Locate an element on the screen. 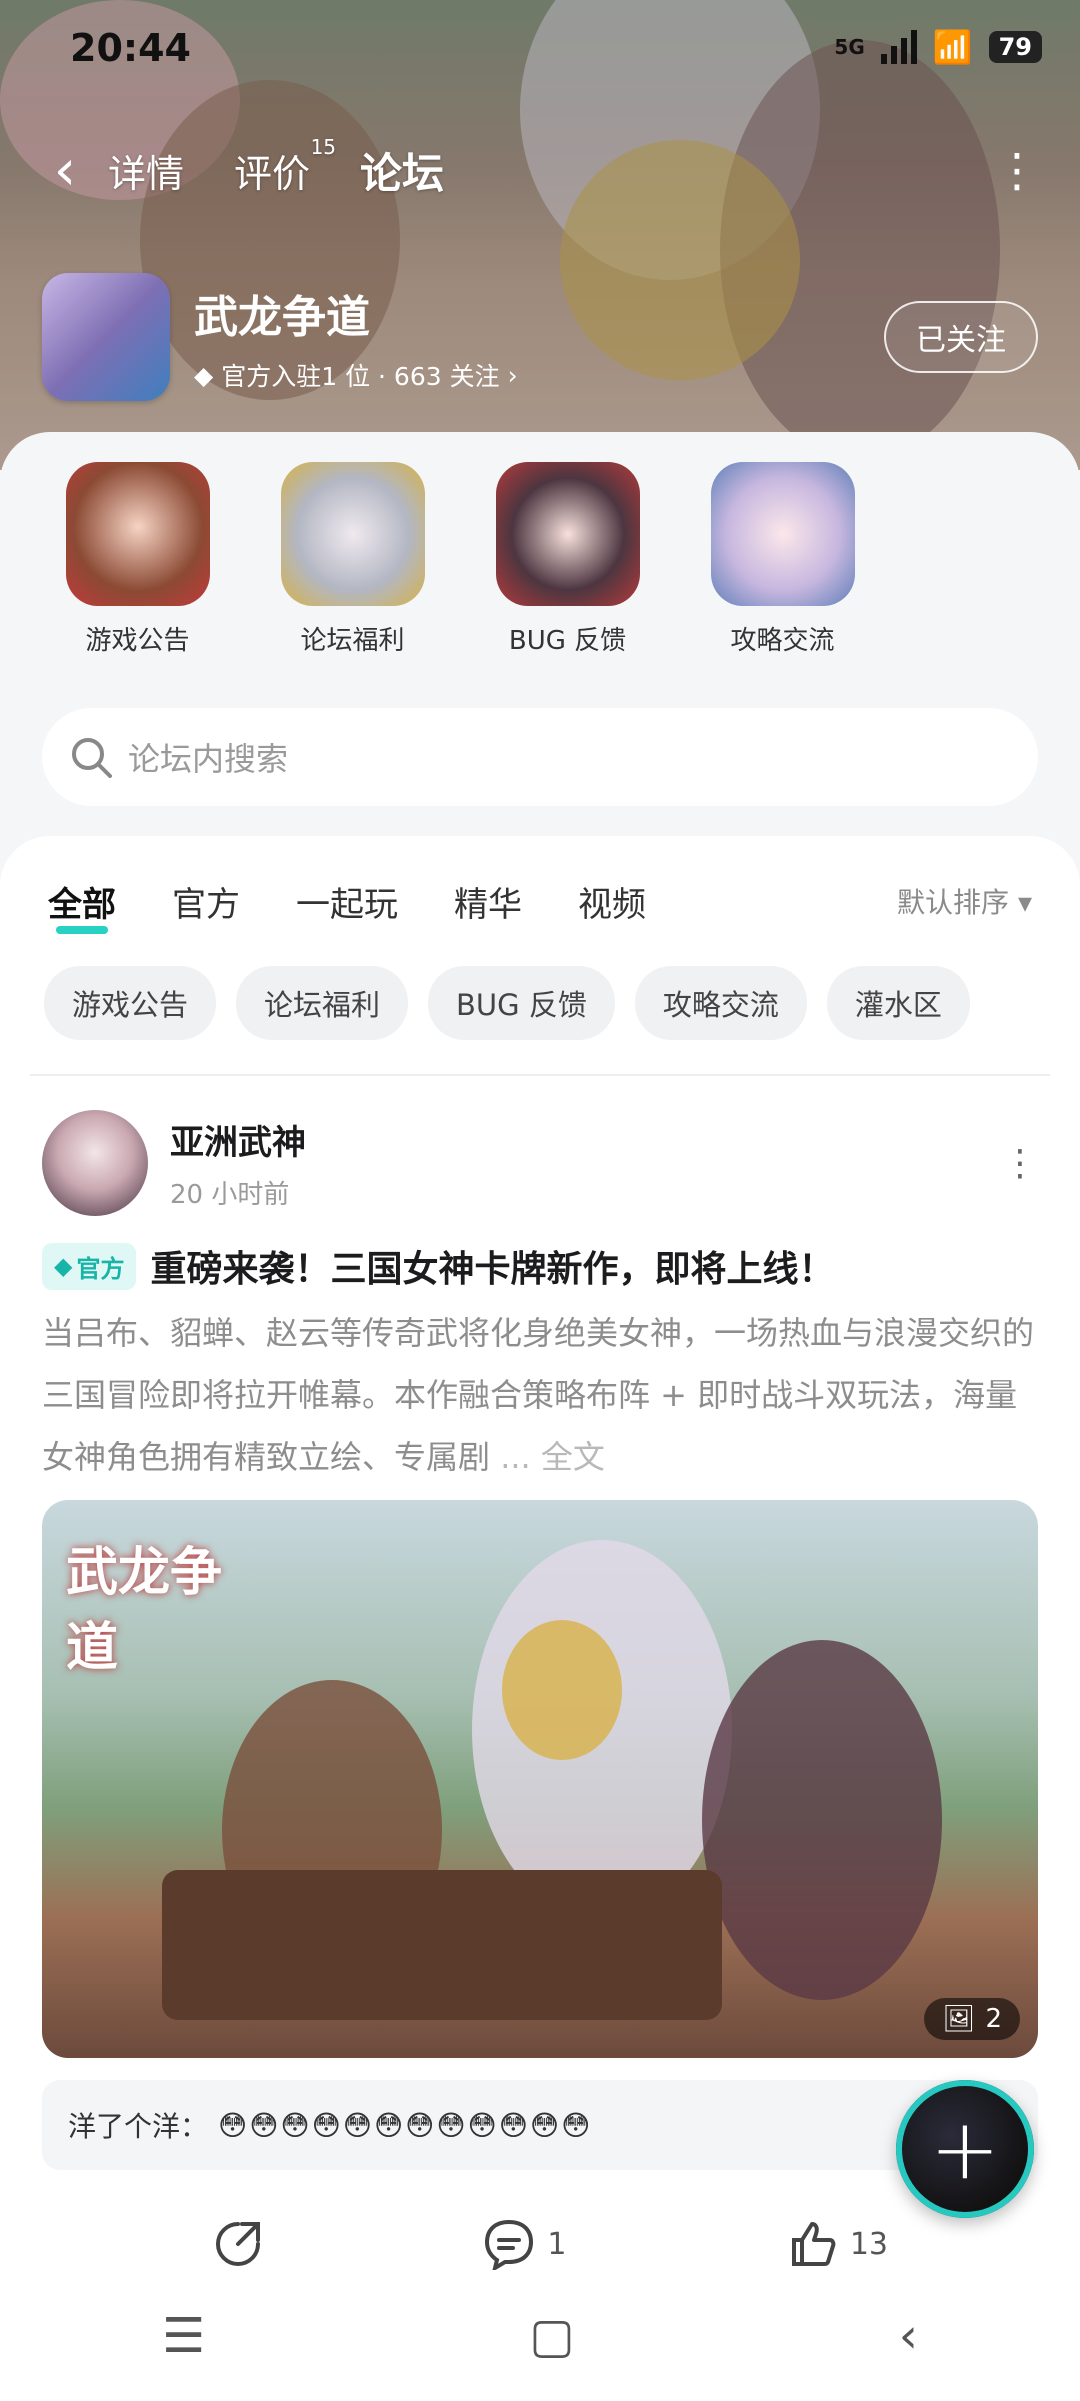  tab-label: 详情 is located at coordinates (146, 173).